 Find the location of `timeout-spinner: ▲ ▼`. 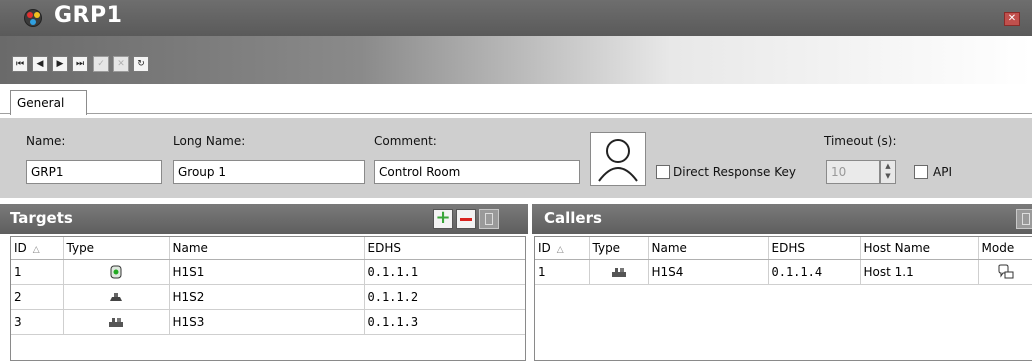

timeout-spinner: ▲ ▼ is located at coordinates (888, 172).